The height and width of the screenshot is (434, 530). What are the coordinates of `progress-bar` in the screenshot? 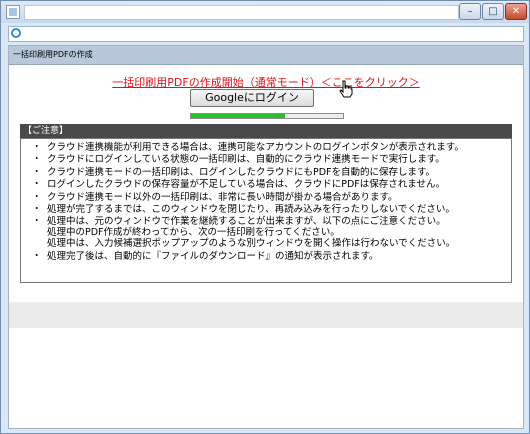 It's located at (267, 116).